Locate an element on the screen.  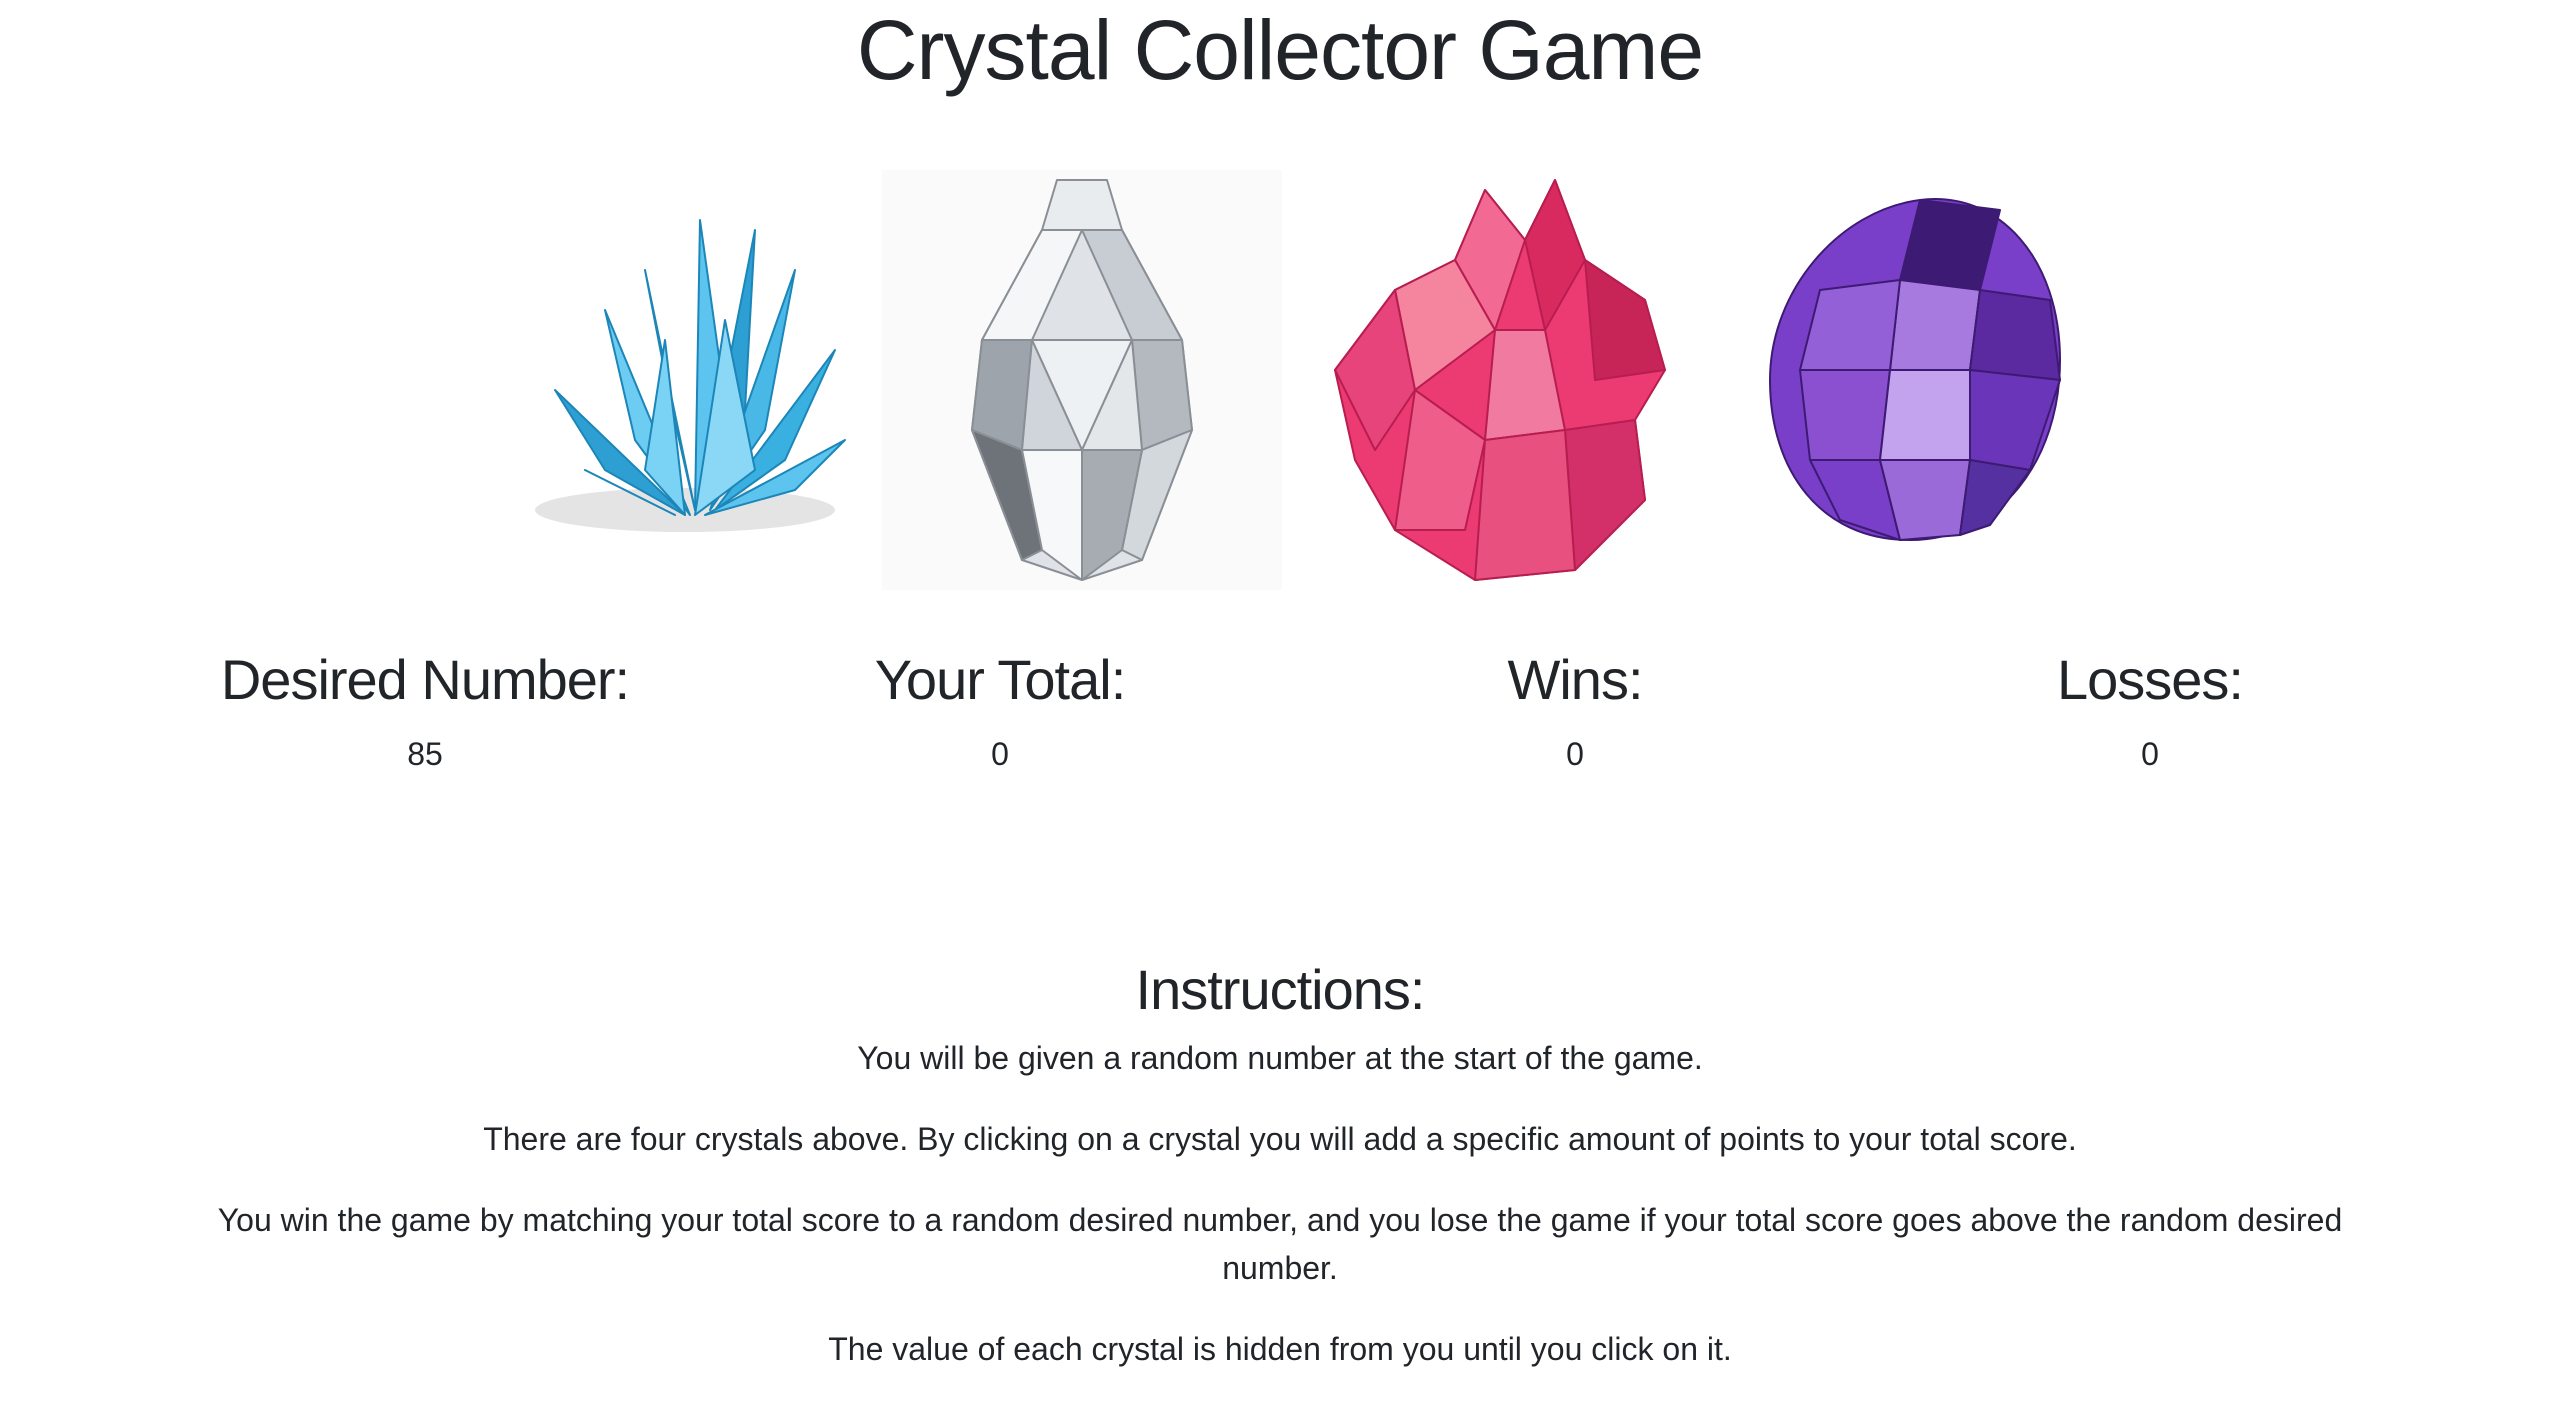
losses-stat: Losses: 0 is located at coordinates (2150, 709).